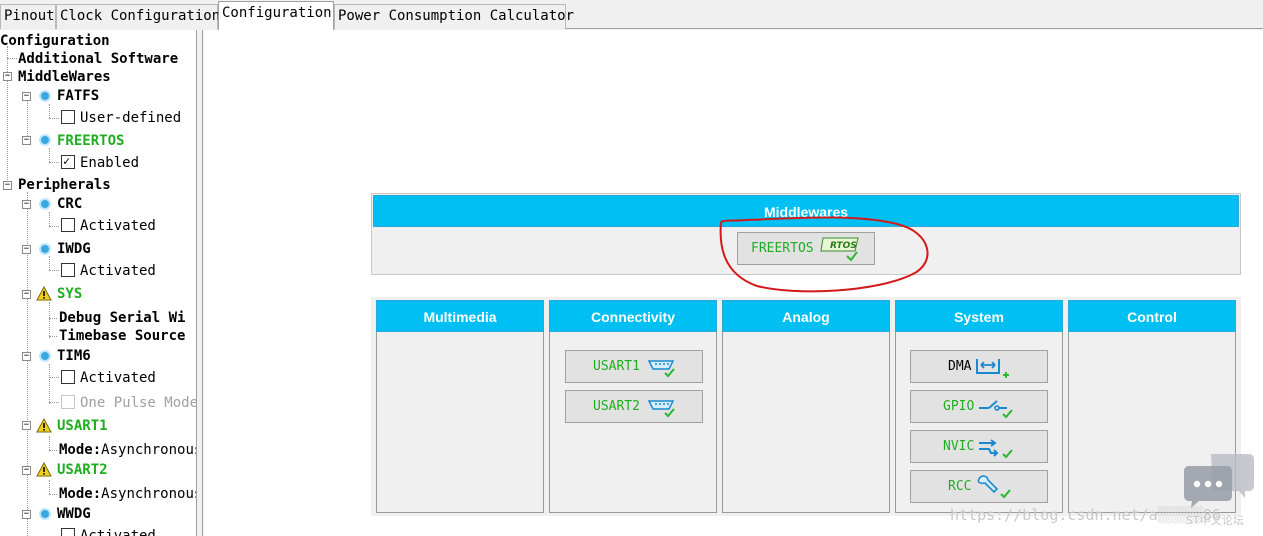  What do you see at coordinates (992, 368) in the screenshot?
I see `dma-icon` at bounding box center [992, 368].